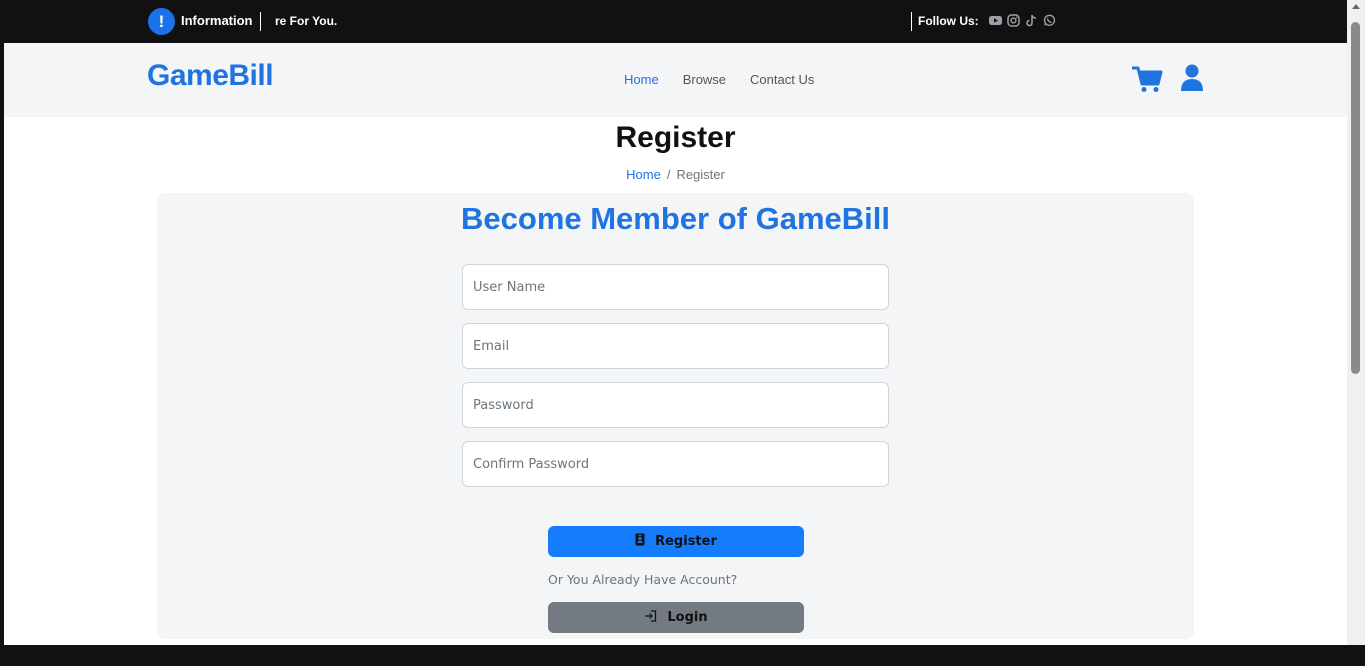  I want to click on window-bottom-edge, so click(682, 655).